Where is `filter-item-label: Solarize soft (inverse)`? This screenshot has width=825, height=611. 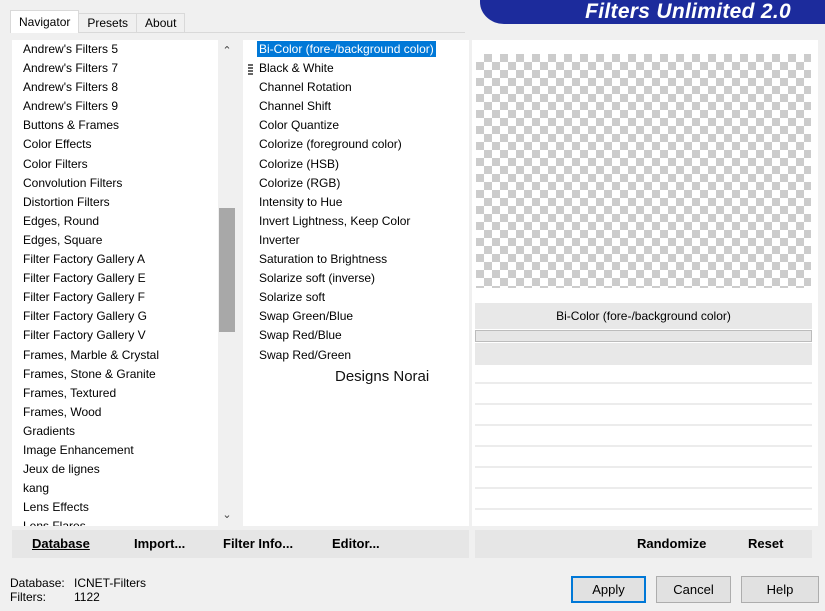
filter-item-label: Solarize soft (inverse) is located at coordinates (317, 278).